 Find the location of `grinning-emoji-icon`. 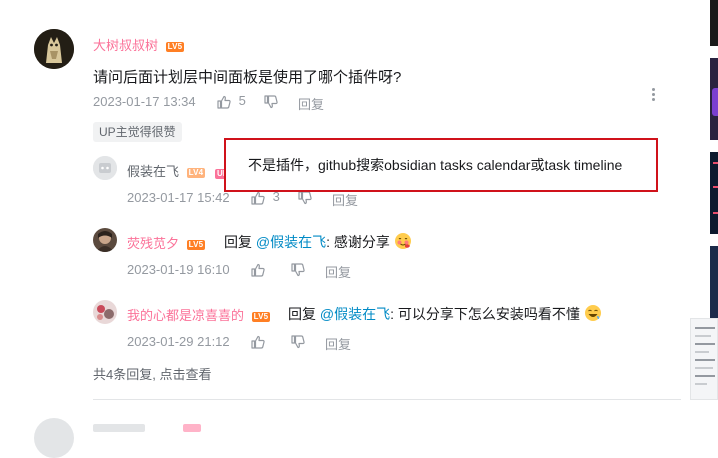

grinning-emoji-icon is located at coordinates (592, 313).